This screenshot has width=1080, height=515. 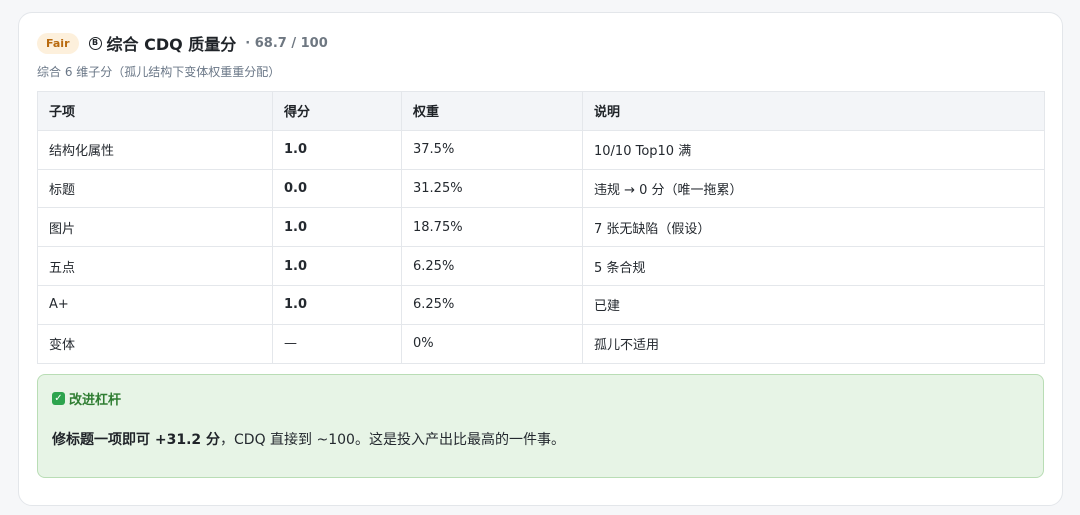 I want to click on table-row: 结构化属性 1.0 37.5% 10/10 Top10 满, so click(x=541, y=149).